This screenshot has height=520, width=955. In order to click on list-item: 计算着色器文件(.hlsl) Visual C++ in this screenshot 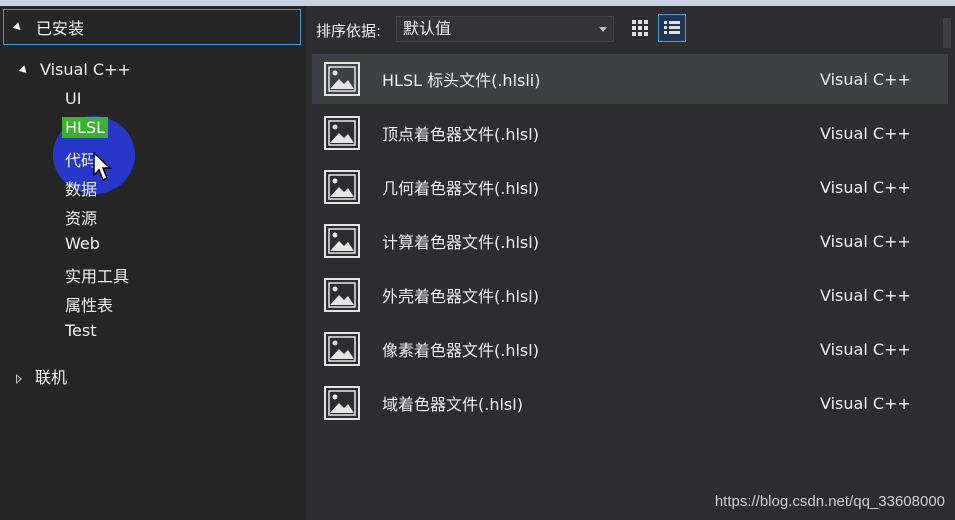, I will do `click(630, 241)`.